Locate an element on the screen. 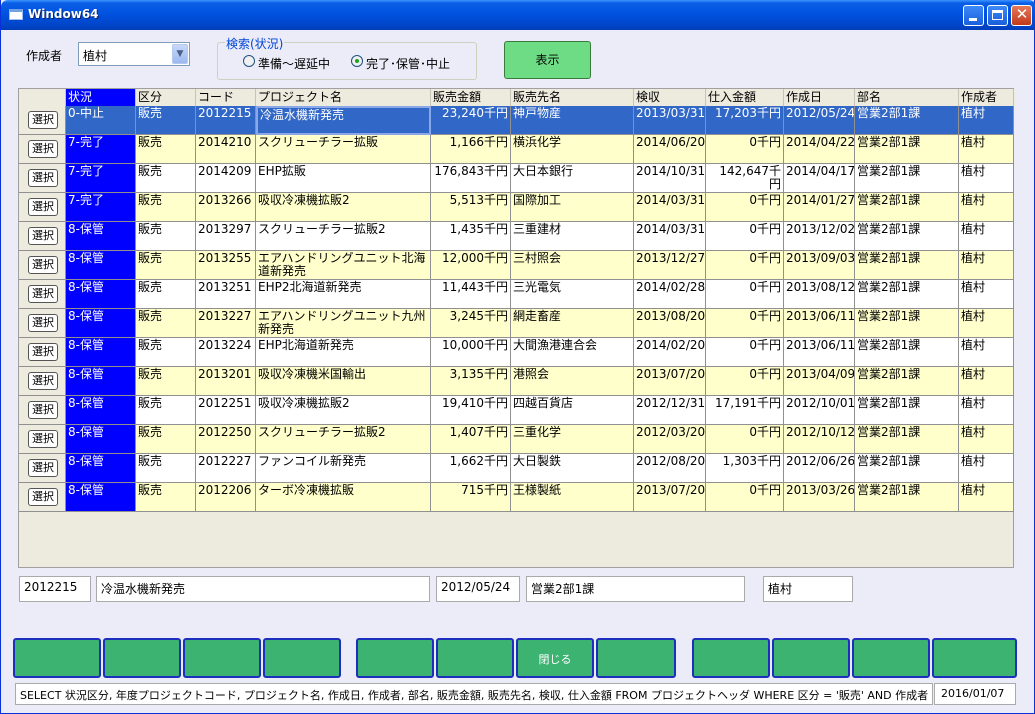 The image size is (1035, 714). cell-customer: 大日本銀行 is located at coordinates (572, 178).